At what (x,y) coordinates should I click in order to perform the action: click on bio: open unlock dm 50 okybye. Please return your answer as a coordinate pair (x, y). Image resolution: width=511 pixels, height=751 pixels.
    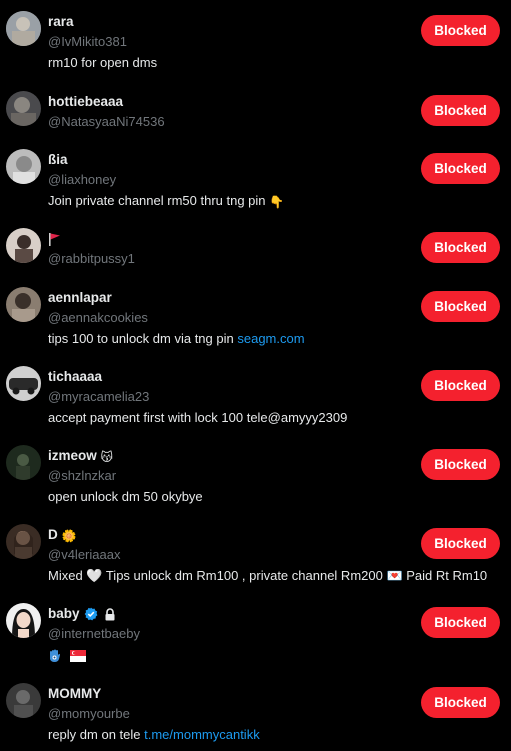
    Looking at the image, I should click on (125, 496).